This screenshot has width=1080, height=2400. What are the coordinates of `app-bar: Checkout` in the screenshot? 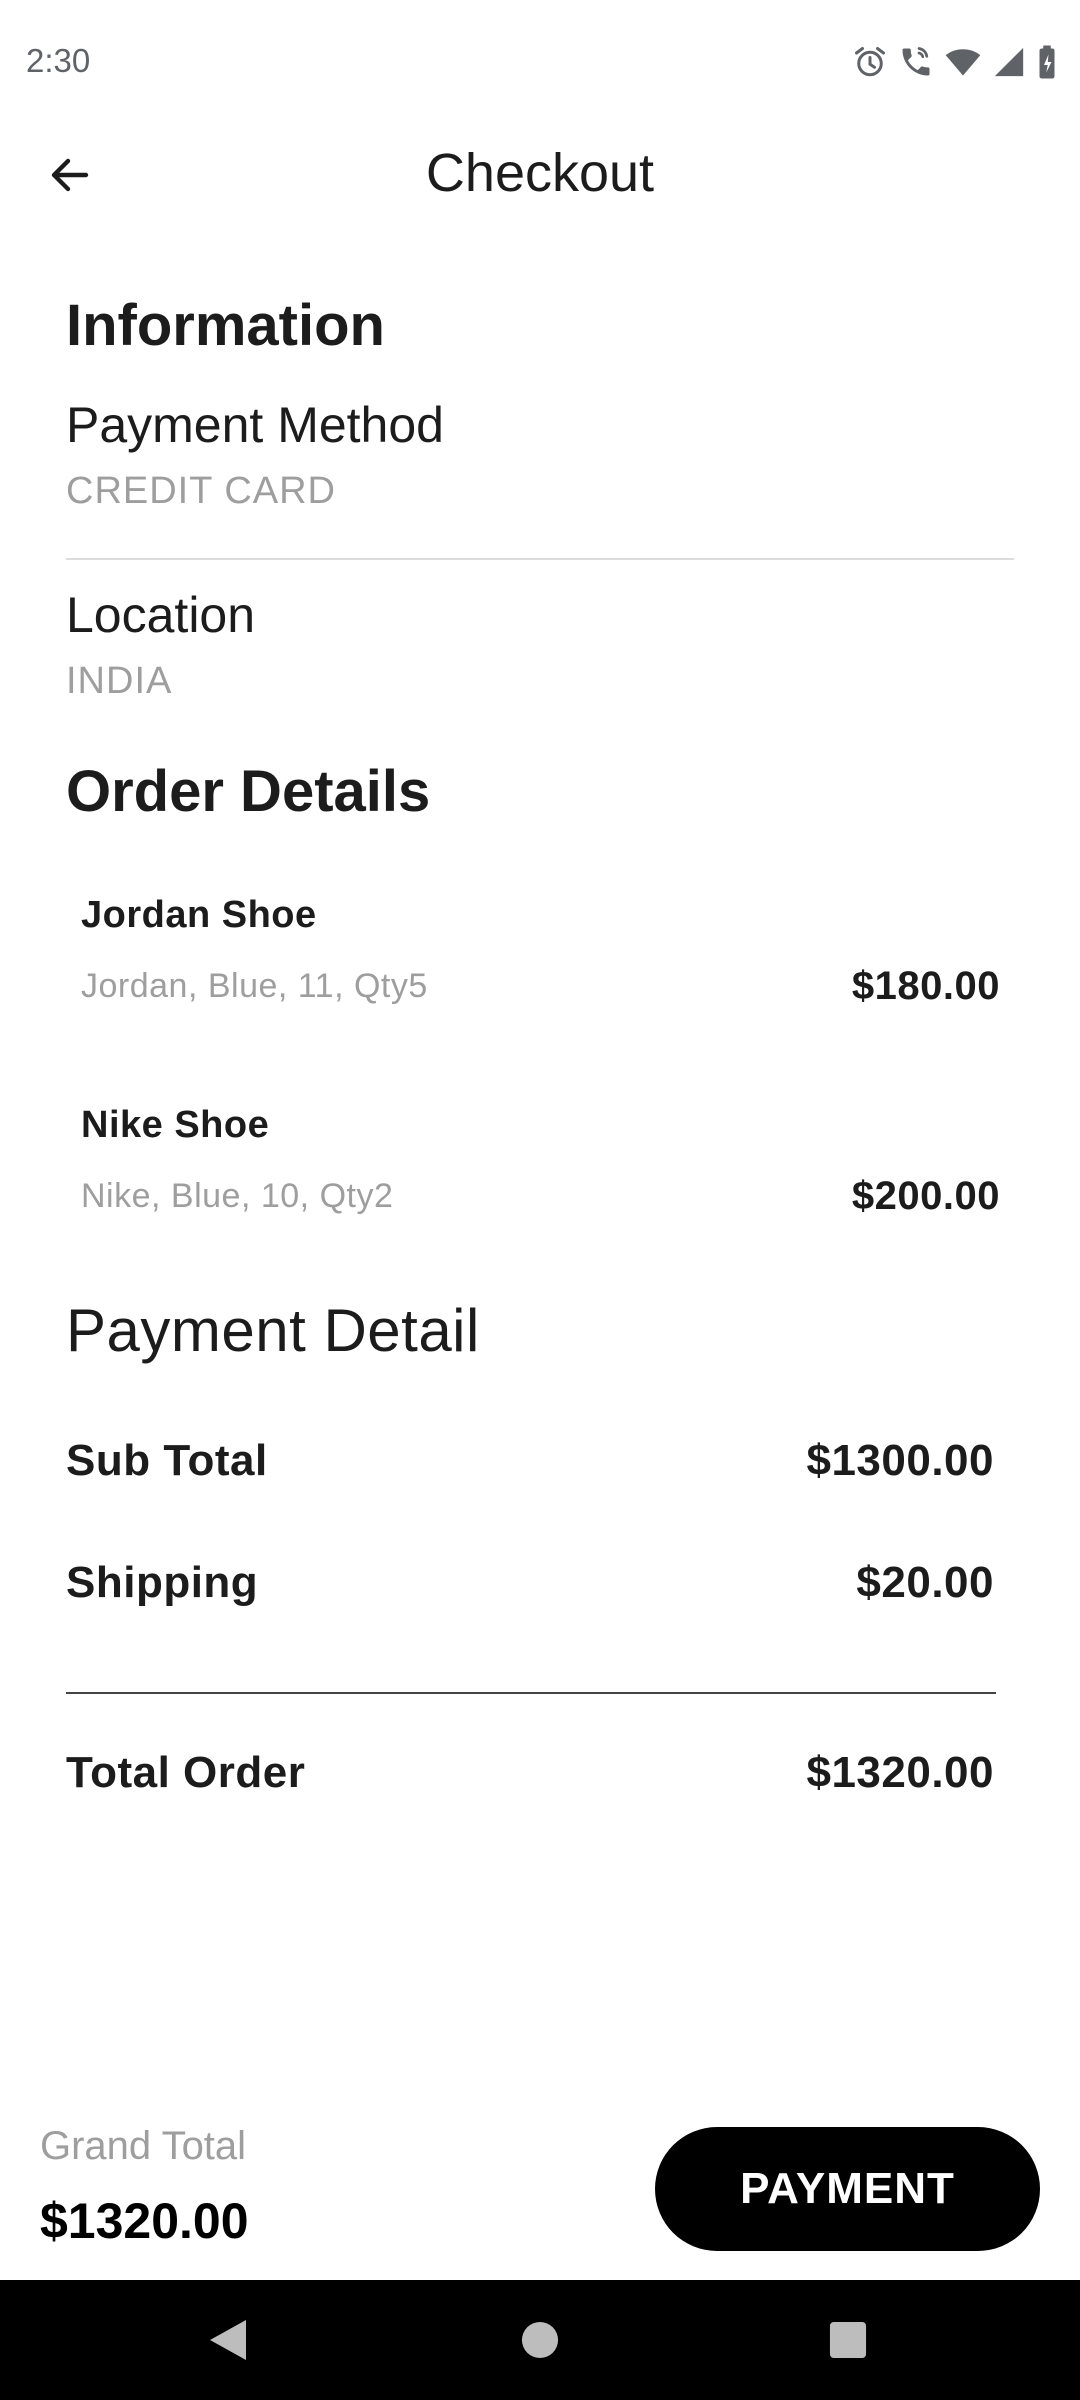 It's located at (540, 175).